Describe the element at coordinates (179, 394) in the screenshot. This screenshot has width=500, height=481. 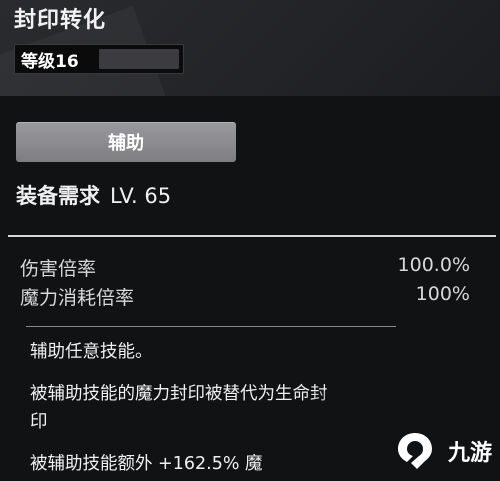
I see `description-line-2a: 被辅助技能的魔力封印被替代为生命封` at that location.